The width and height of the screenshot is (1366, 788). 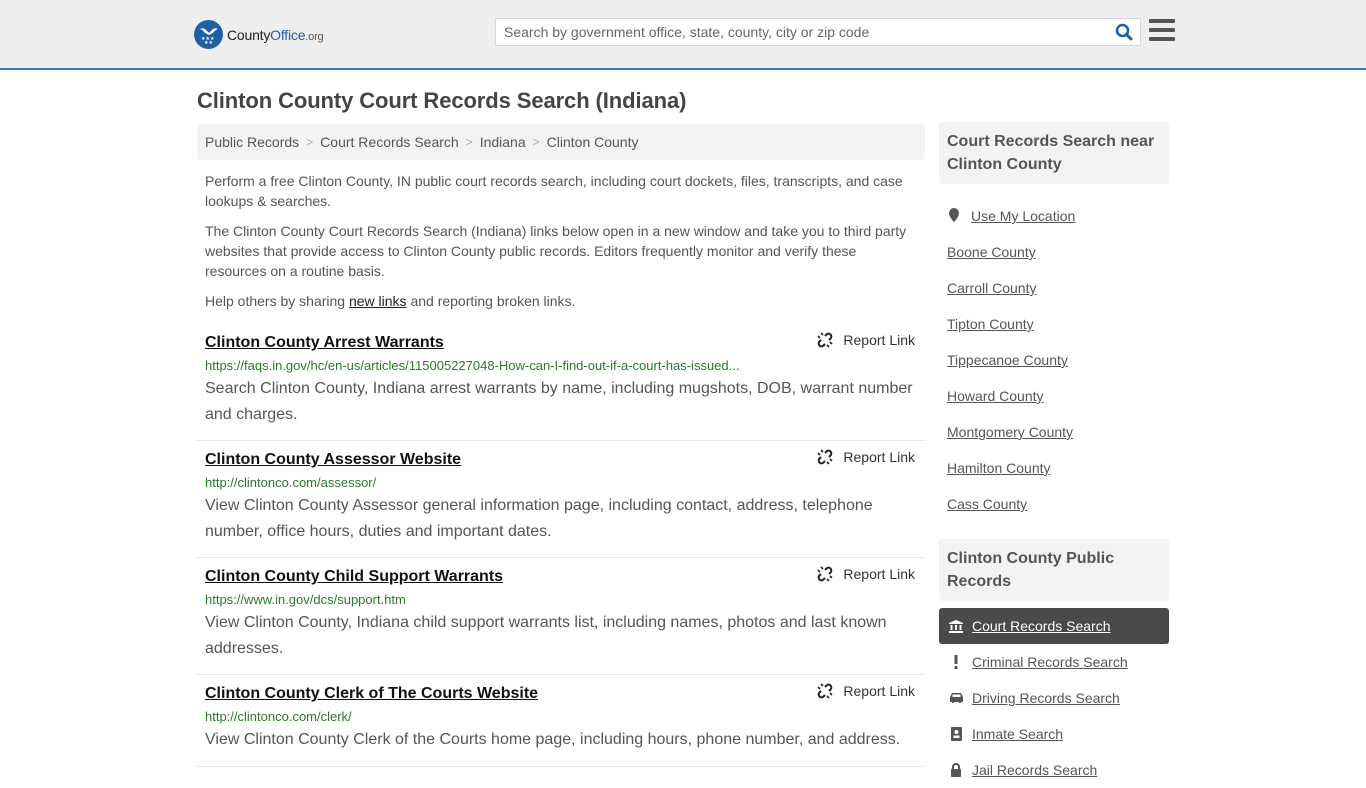 I want to click on breadcrumb-clinton-county: Clinton County, so click(x=593, y=142).